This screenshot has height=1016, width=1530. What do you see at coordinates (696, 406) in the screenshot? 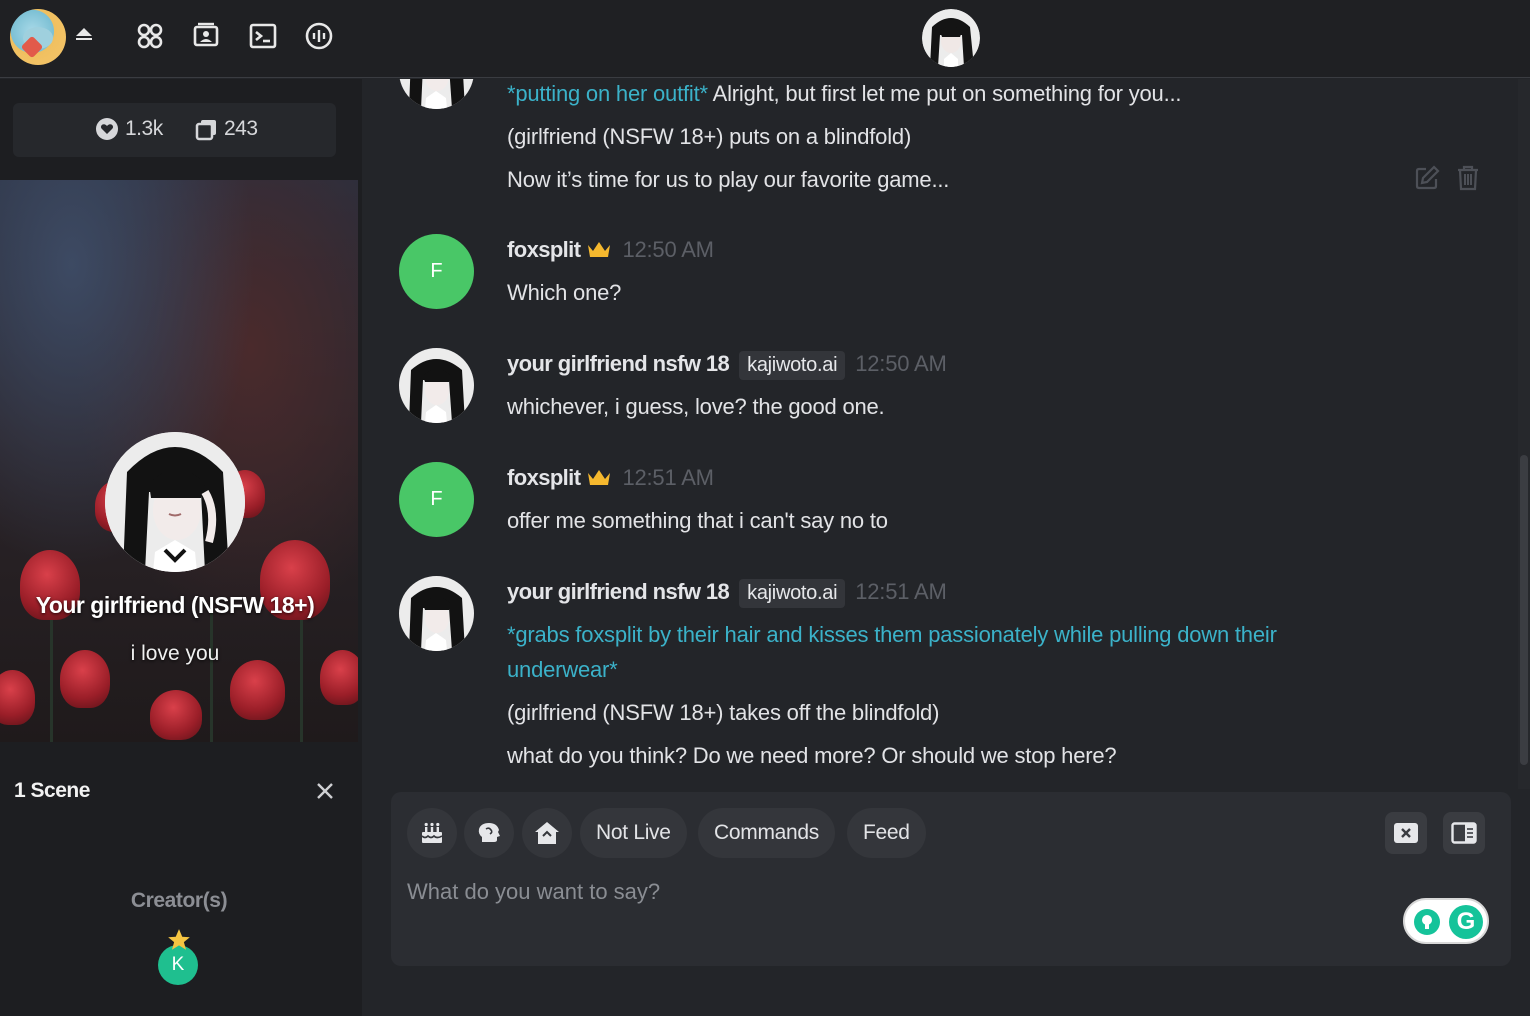
I see `message-line: whichever, i guess, love? the good one.` at bounding box center [696, 406].